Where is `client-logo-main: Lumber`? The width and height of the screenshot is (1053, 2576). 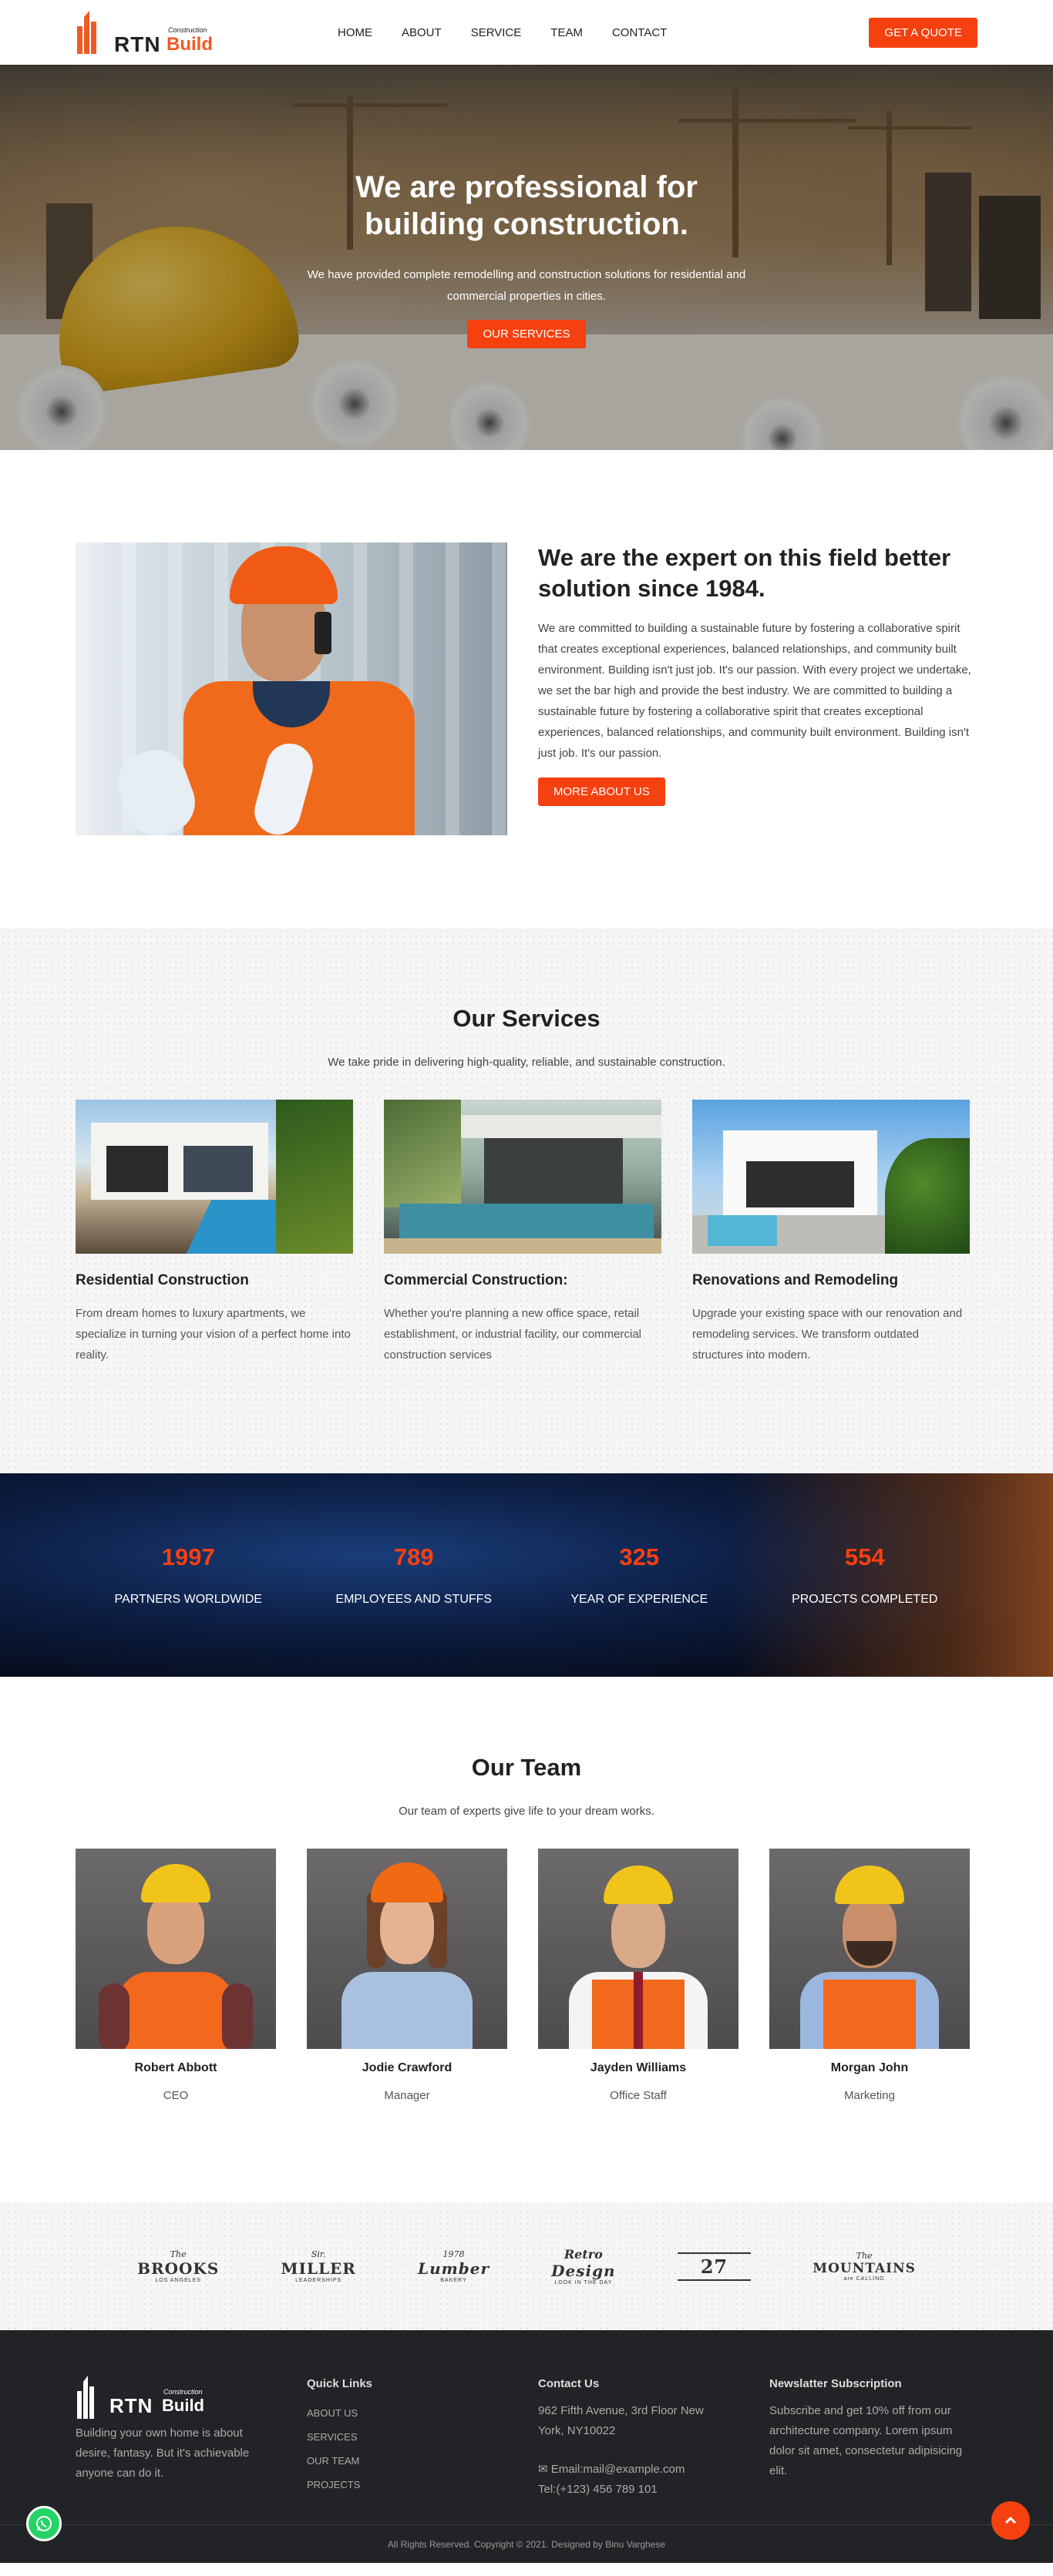 client-logo-main: Lumber is located at coordinates (454, 2268).